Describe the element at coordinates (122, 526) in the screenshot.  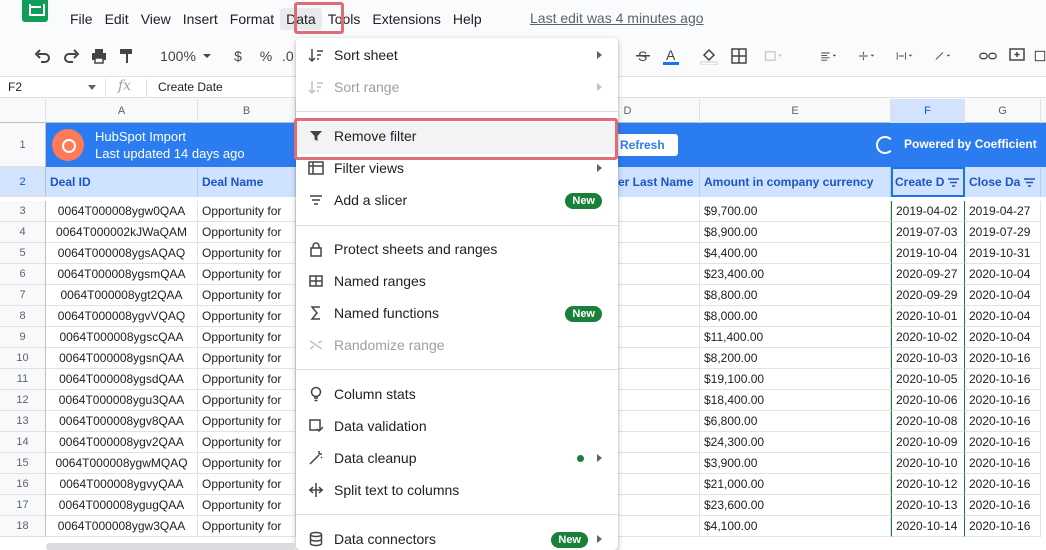
I see `cell-deal-id: 0064T000008ygw3QAA` at that location.